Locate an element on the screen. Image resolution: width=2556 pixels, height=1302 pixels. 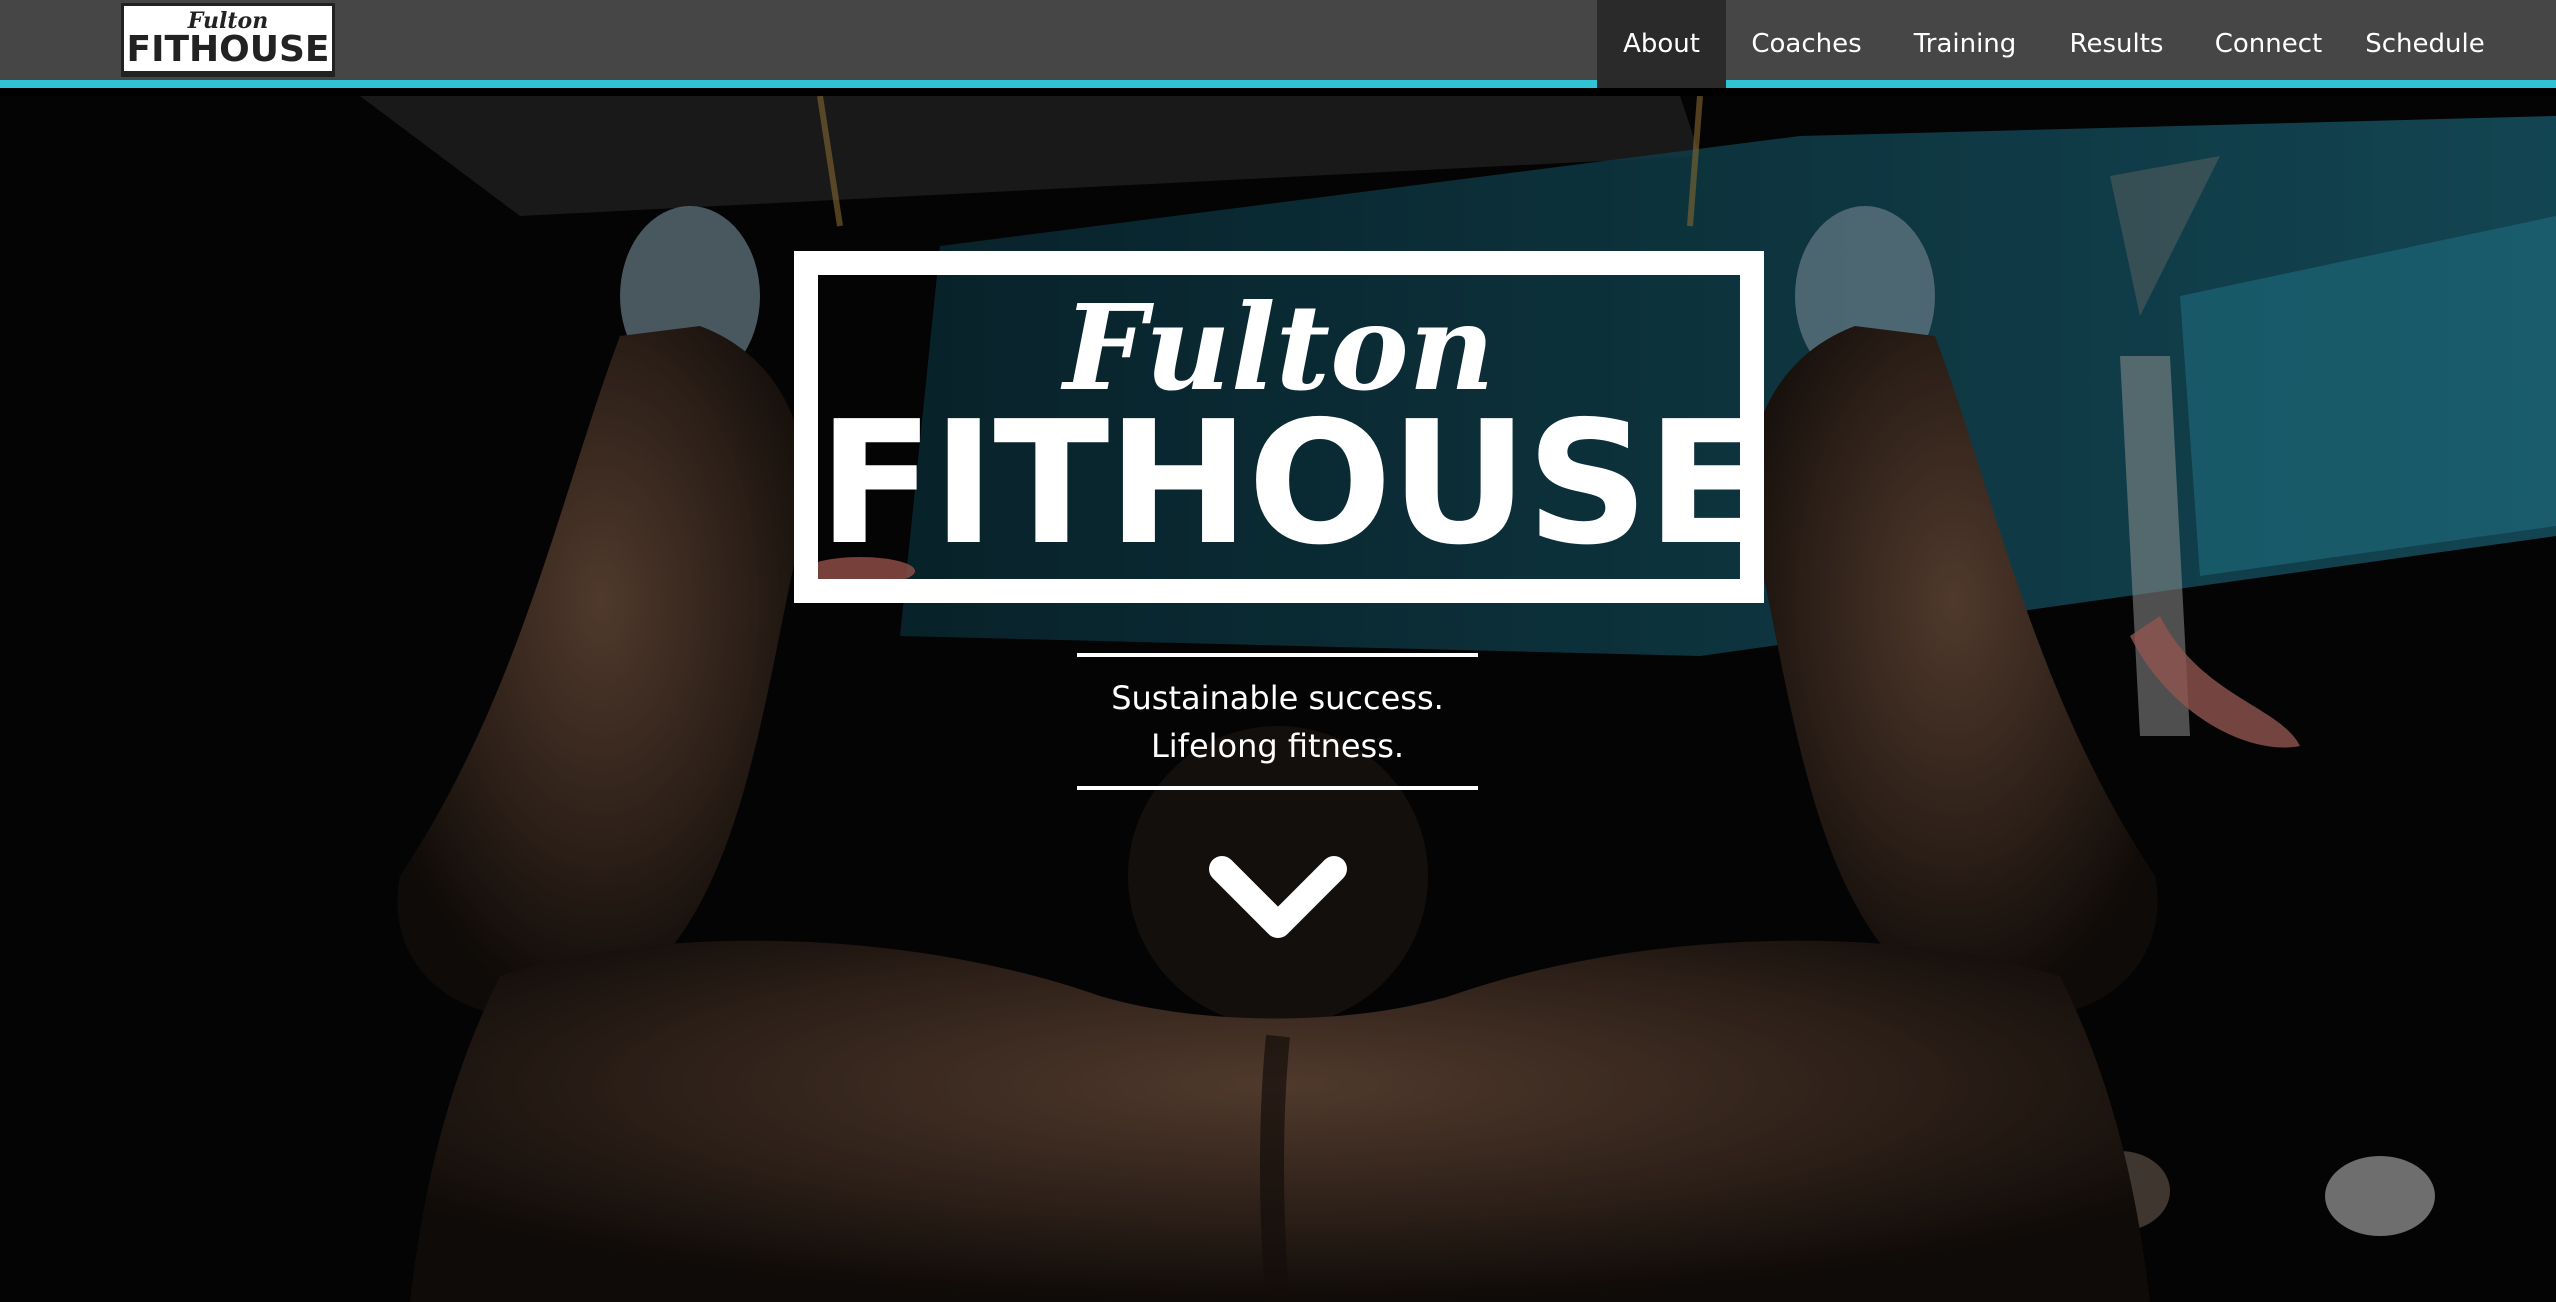
nav-item-coaches: Coaches is located at coordinates (1806, 44).